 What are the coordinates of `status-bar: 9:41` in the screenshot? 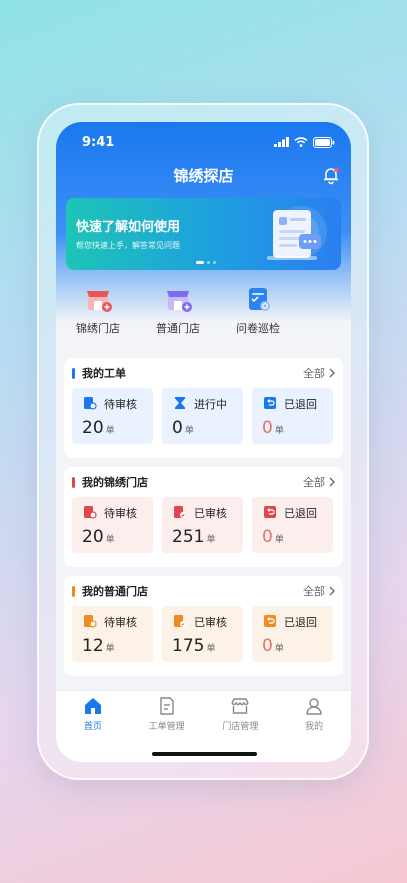 It's located at (203, 142).